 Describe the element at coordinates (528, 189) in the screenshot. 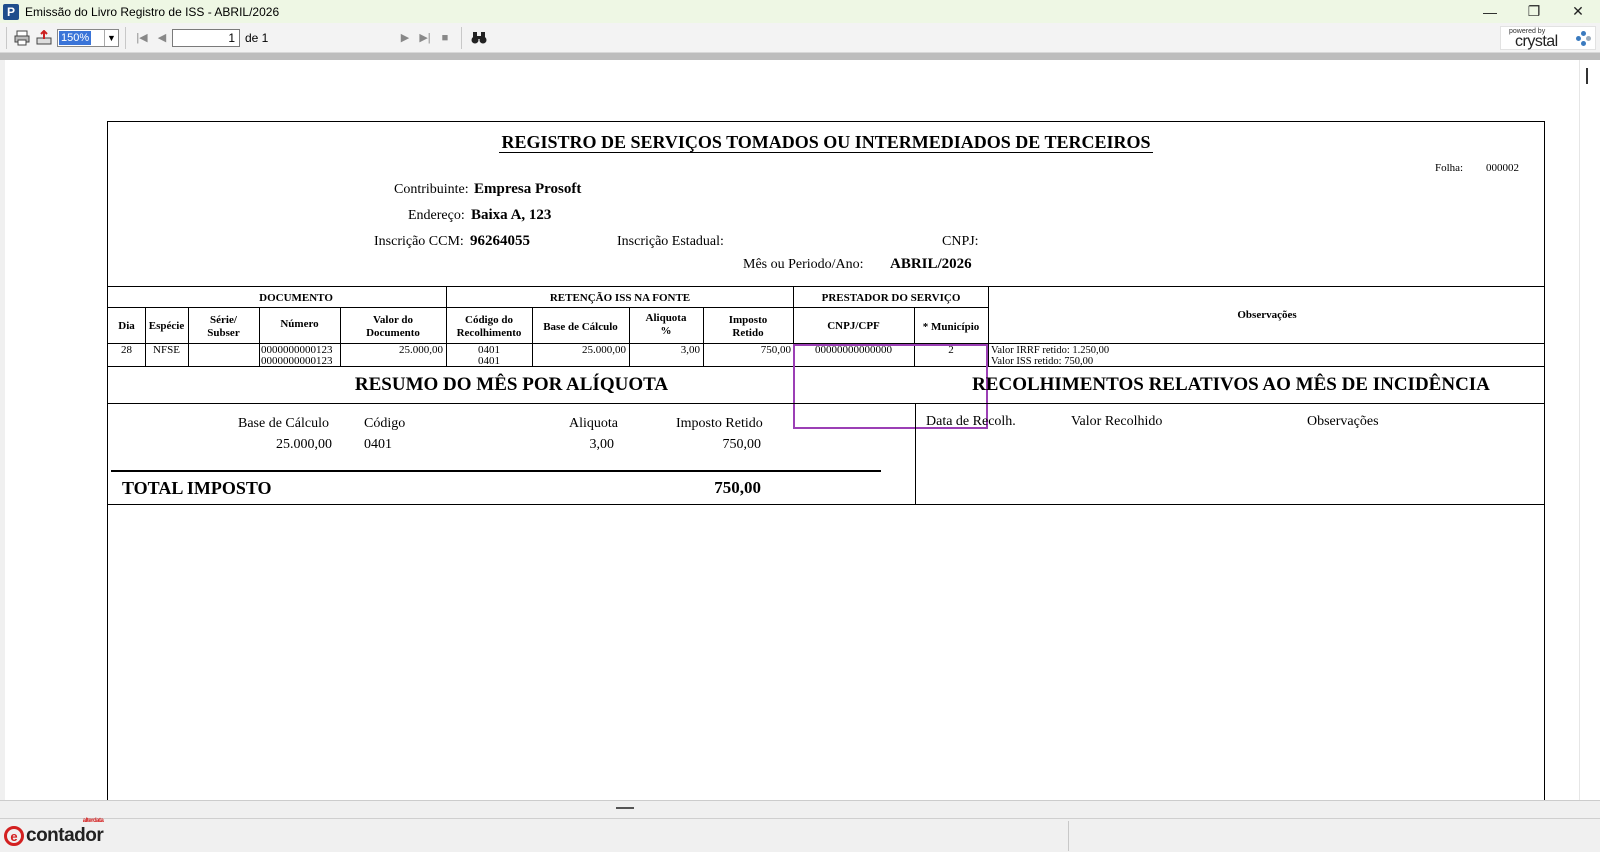

I see `contribuinte-value: Empresa Prosoft` at that location.